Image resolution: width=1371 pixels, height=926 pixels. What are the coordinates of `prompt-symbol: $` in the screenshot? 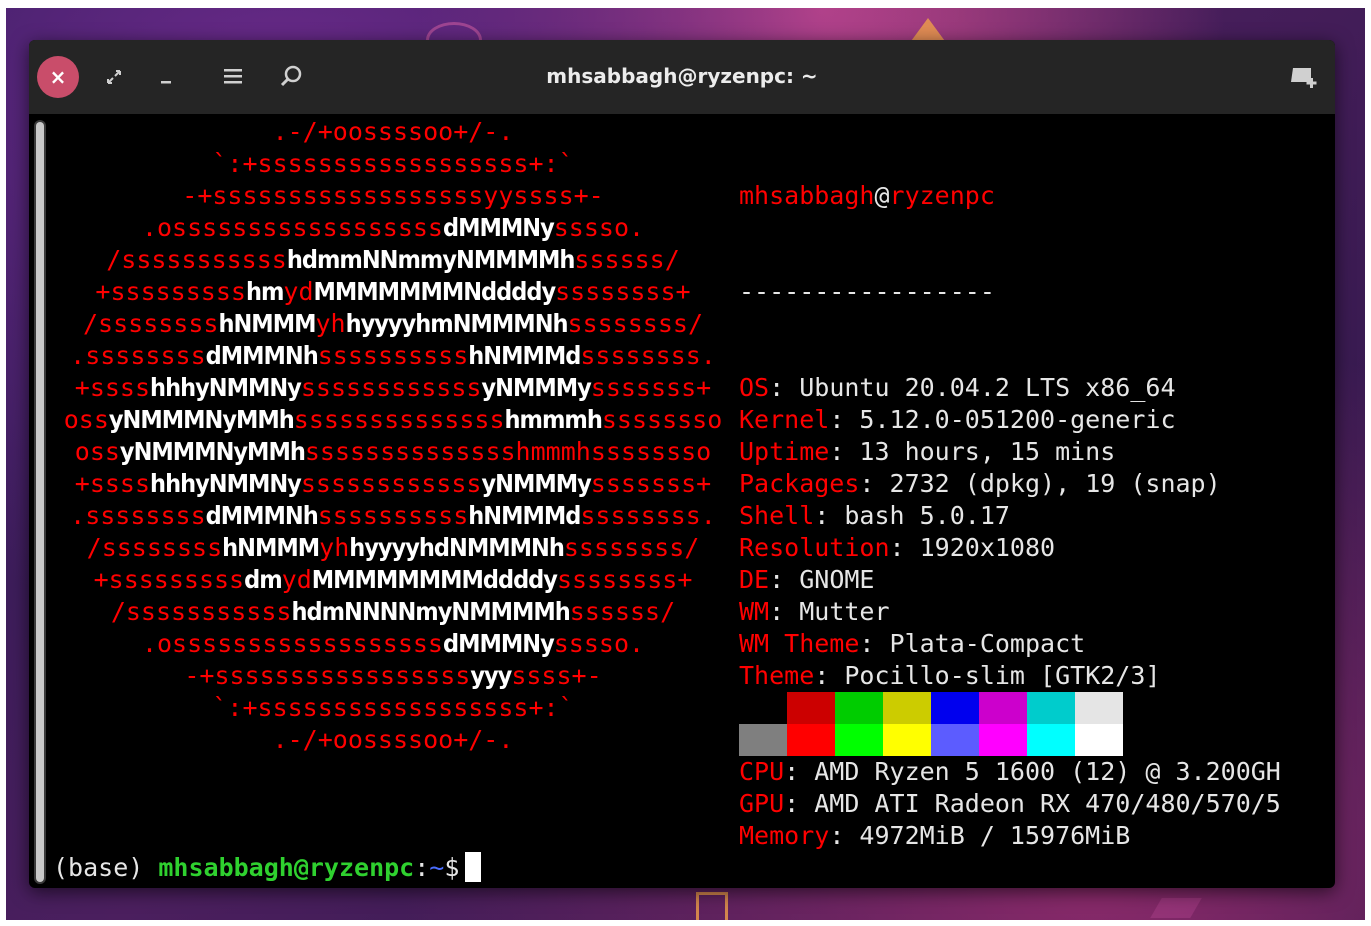 It's located at (452, 867).